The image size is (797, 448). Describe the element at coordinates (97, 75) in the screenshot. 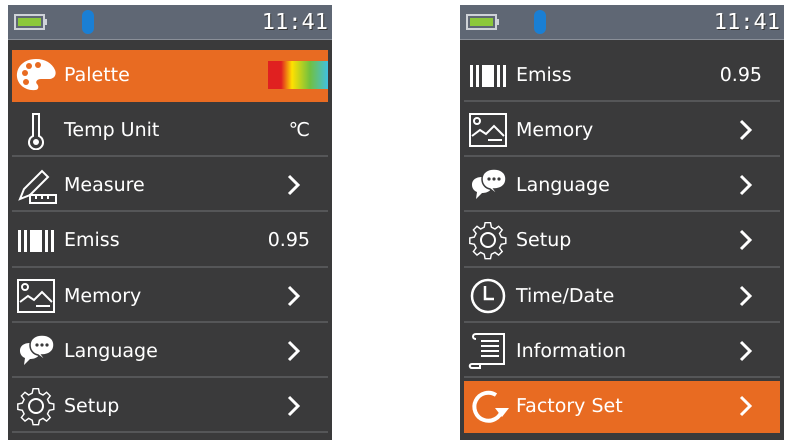

I see `menu-label: Palette` at that location.